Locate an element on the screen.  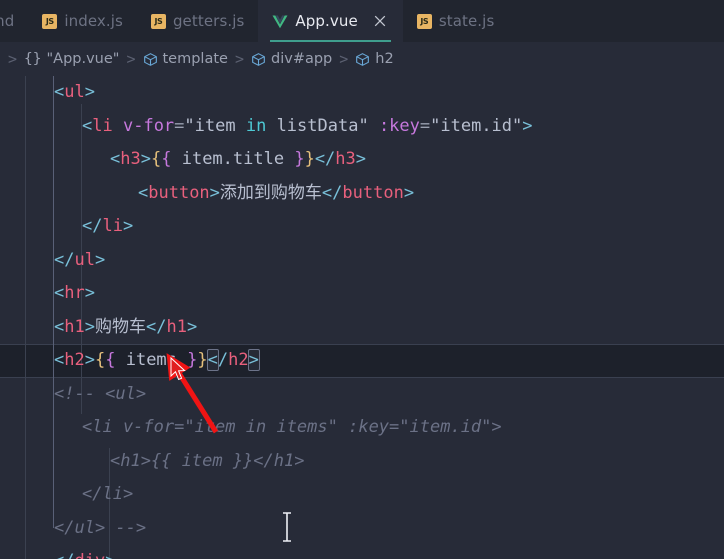
code-line-content: <h1>{{ item }}</h1> is located at coordinates (152, 461).